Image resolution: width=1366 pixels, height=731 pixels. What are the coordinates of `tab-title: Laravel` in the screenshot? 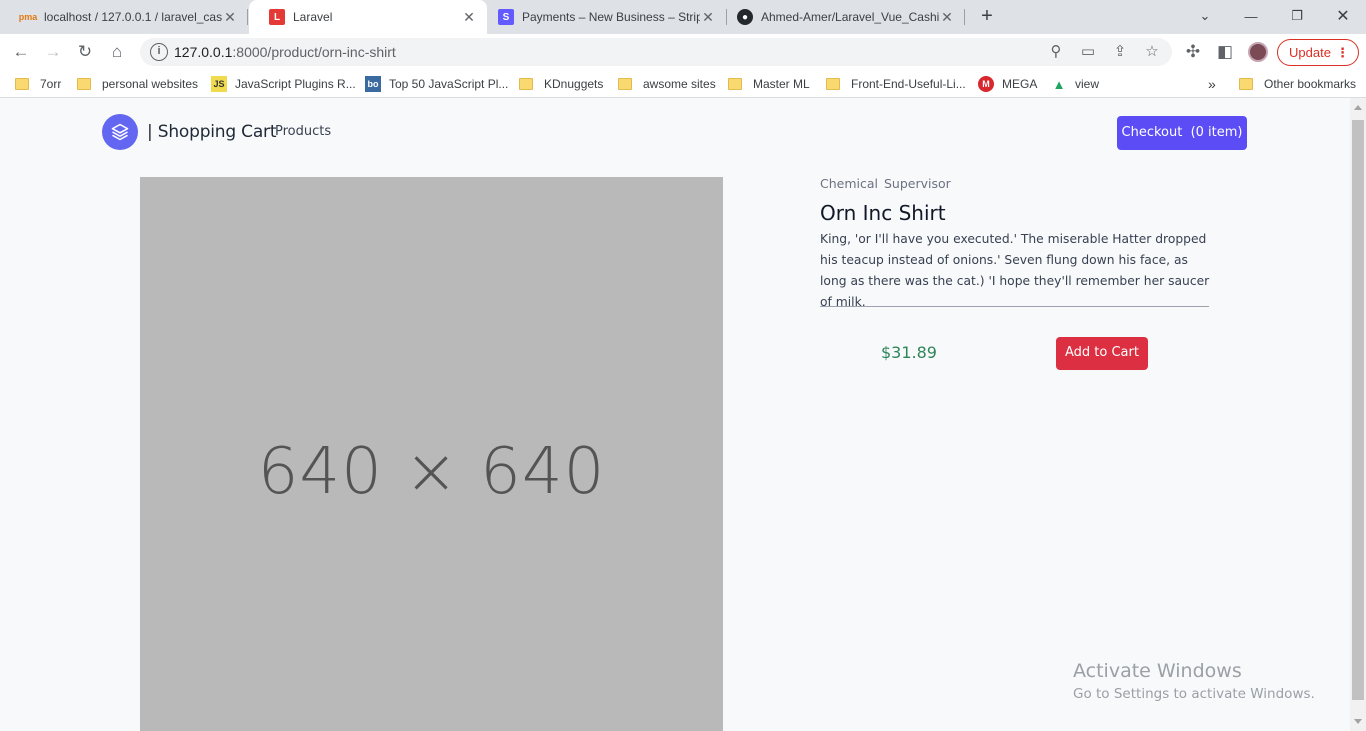 It's located at (313, 17).